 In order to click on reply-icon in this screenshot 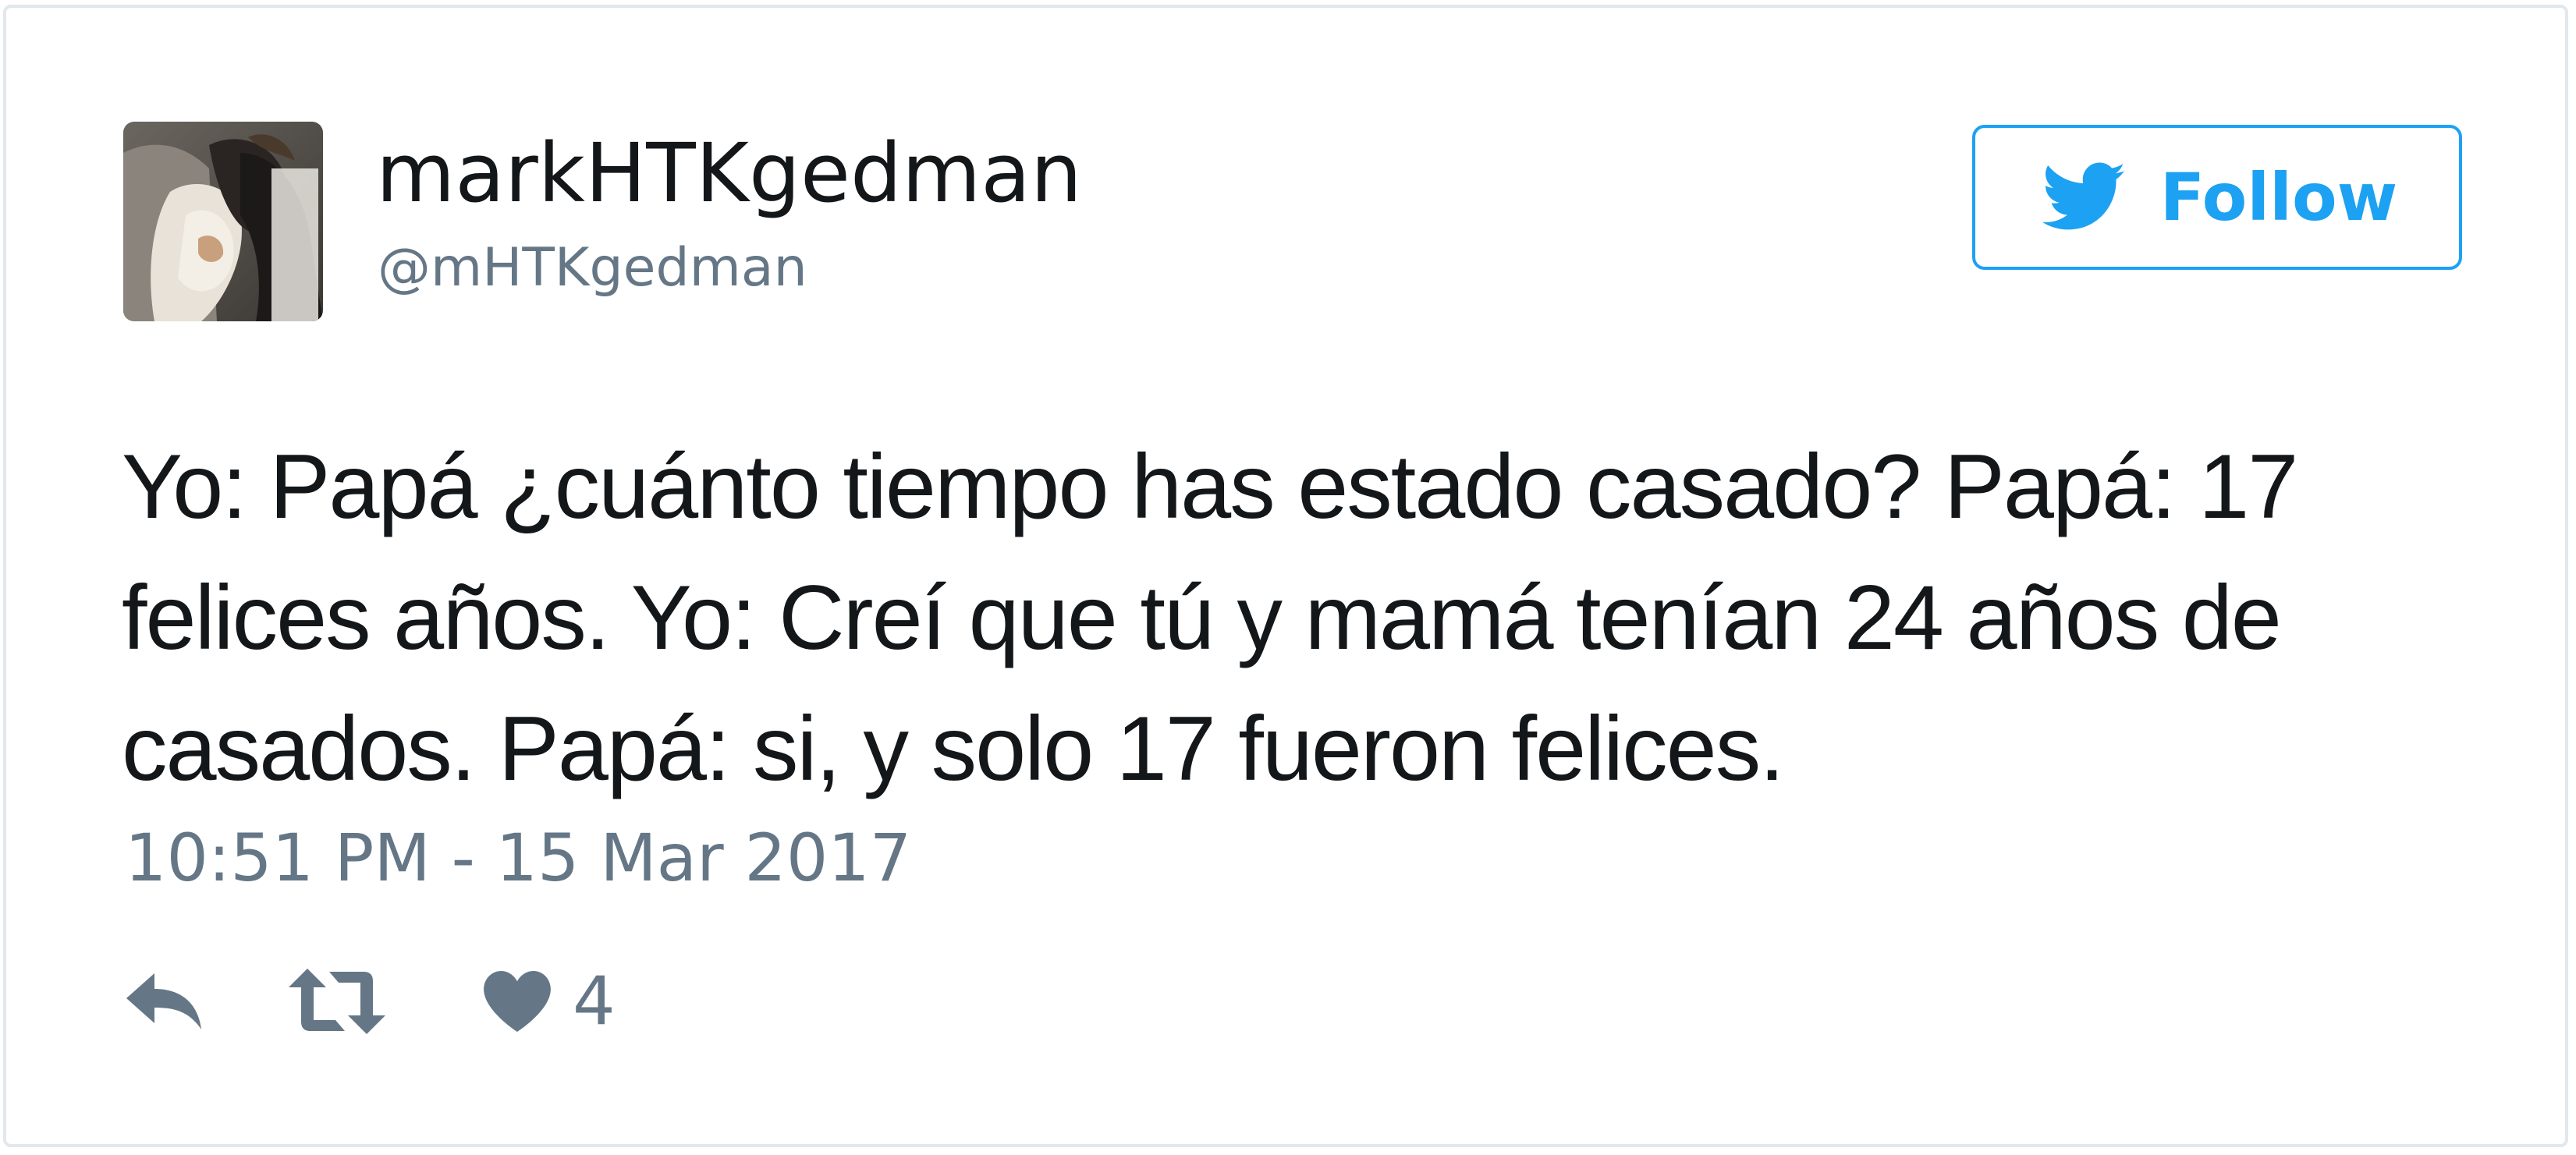, I will do `click(163, 1001)`.